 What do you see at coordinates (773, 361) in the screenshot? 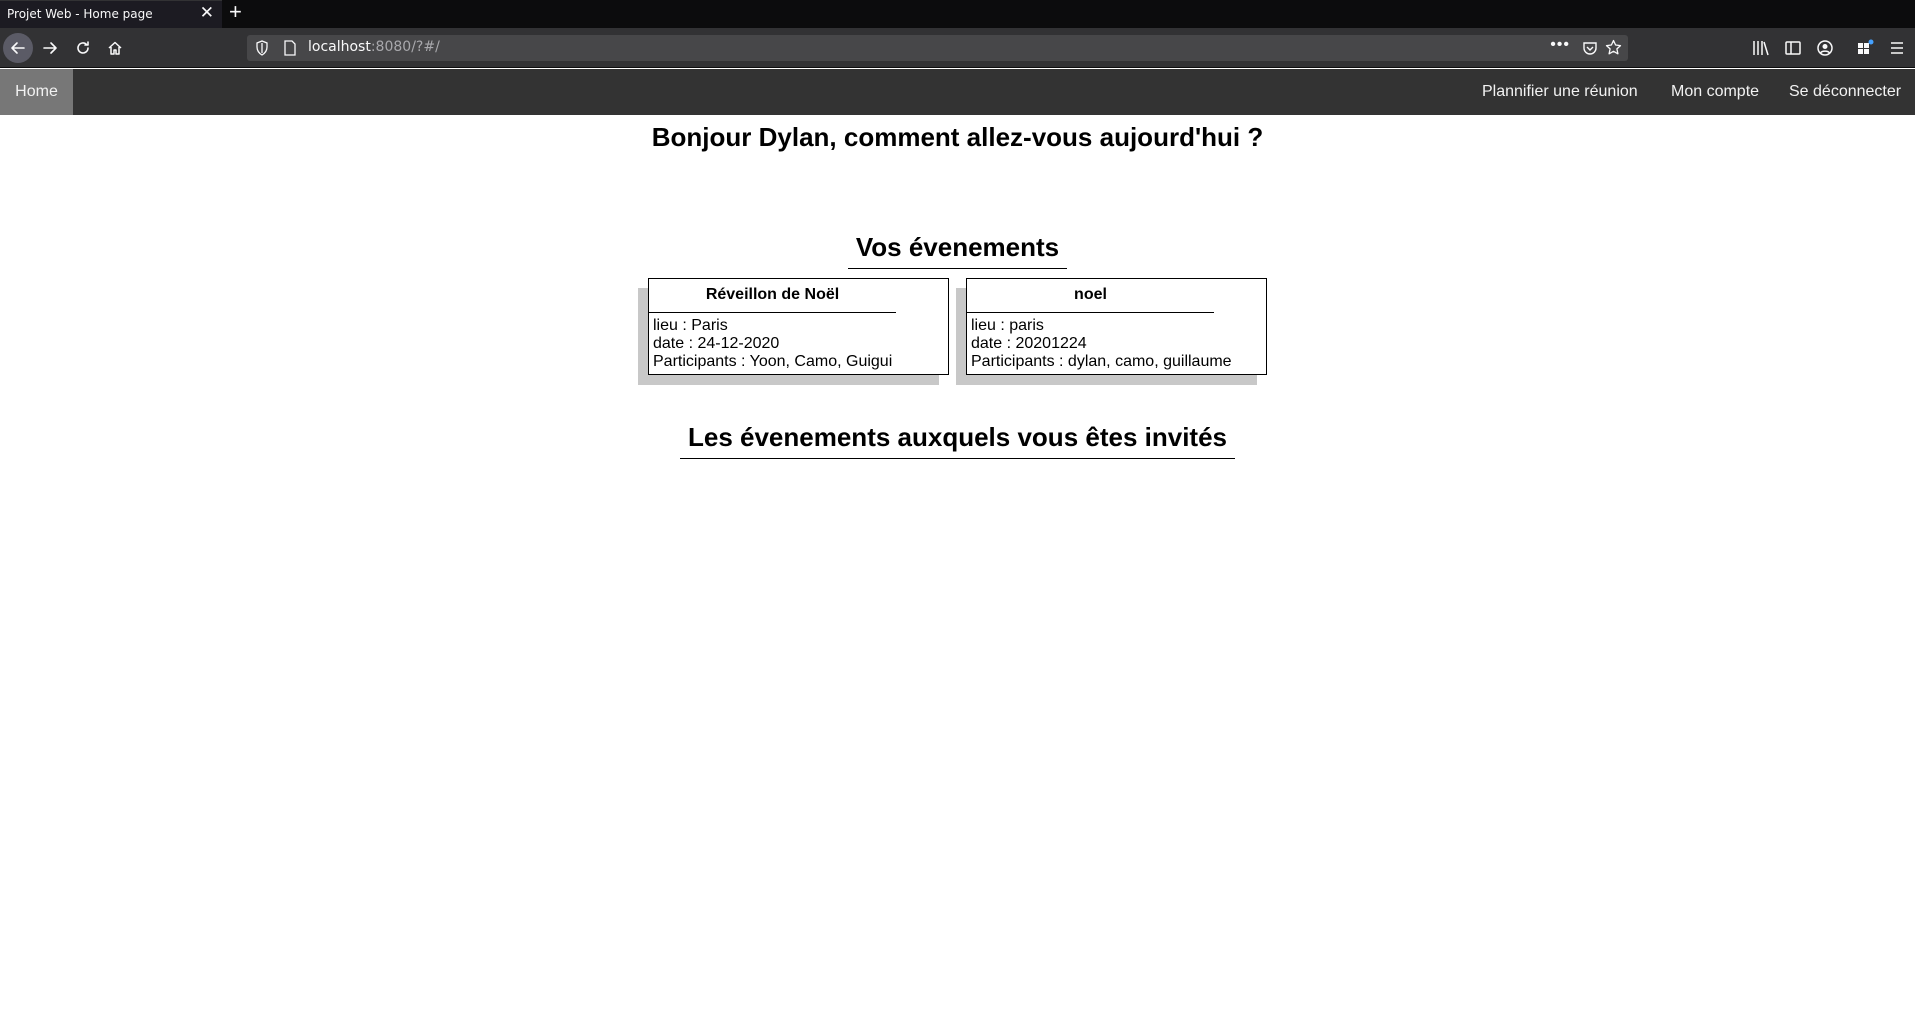
I see `event-participants: Participants : Yoon, Camo, Guigui` at bounding box center [773, 361].